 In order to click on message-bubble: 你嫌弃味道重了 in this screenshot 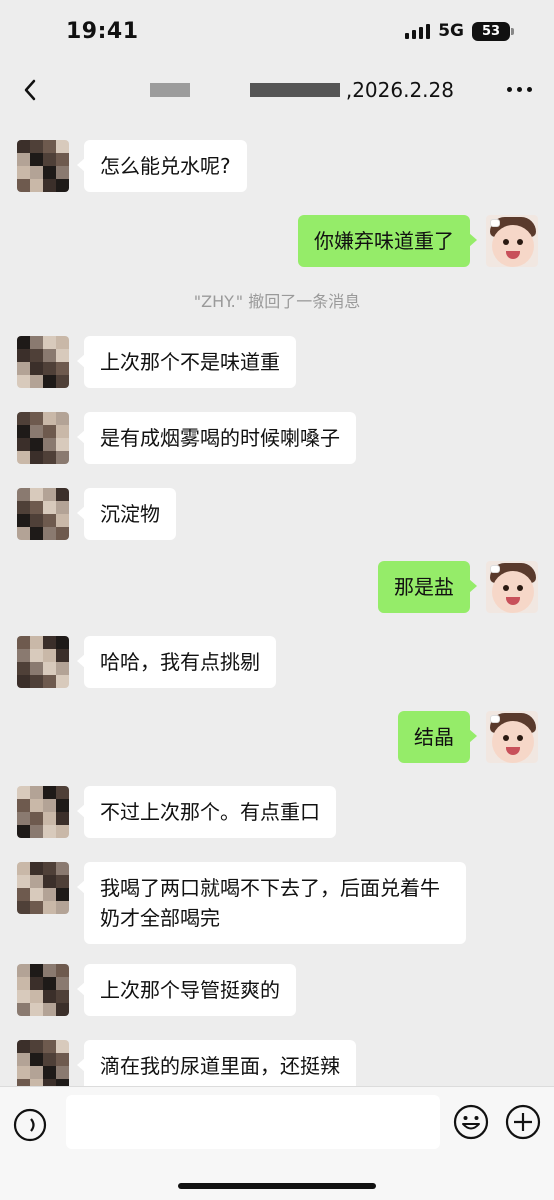, I will do `click(387, 241)`.